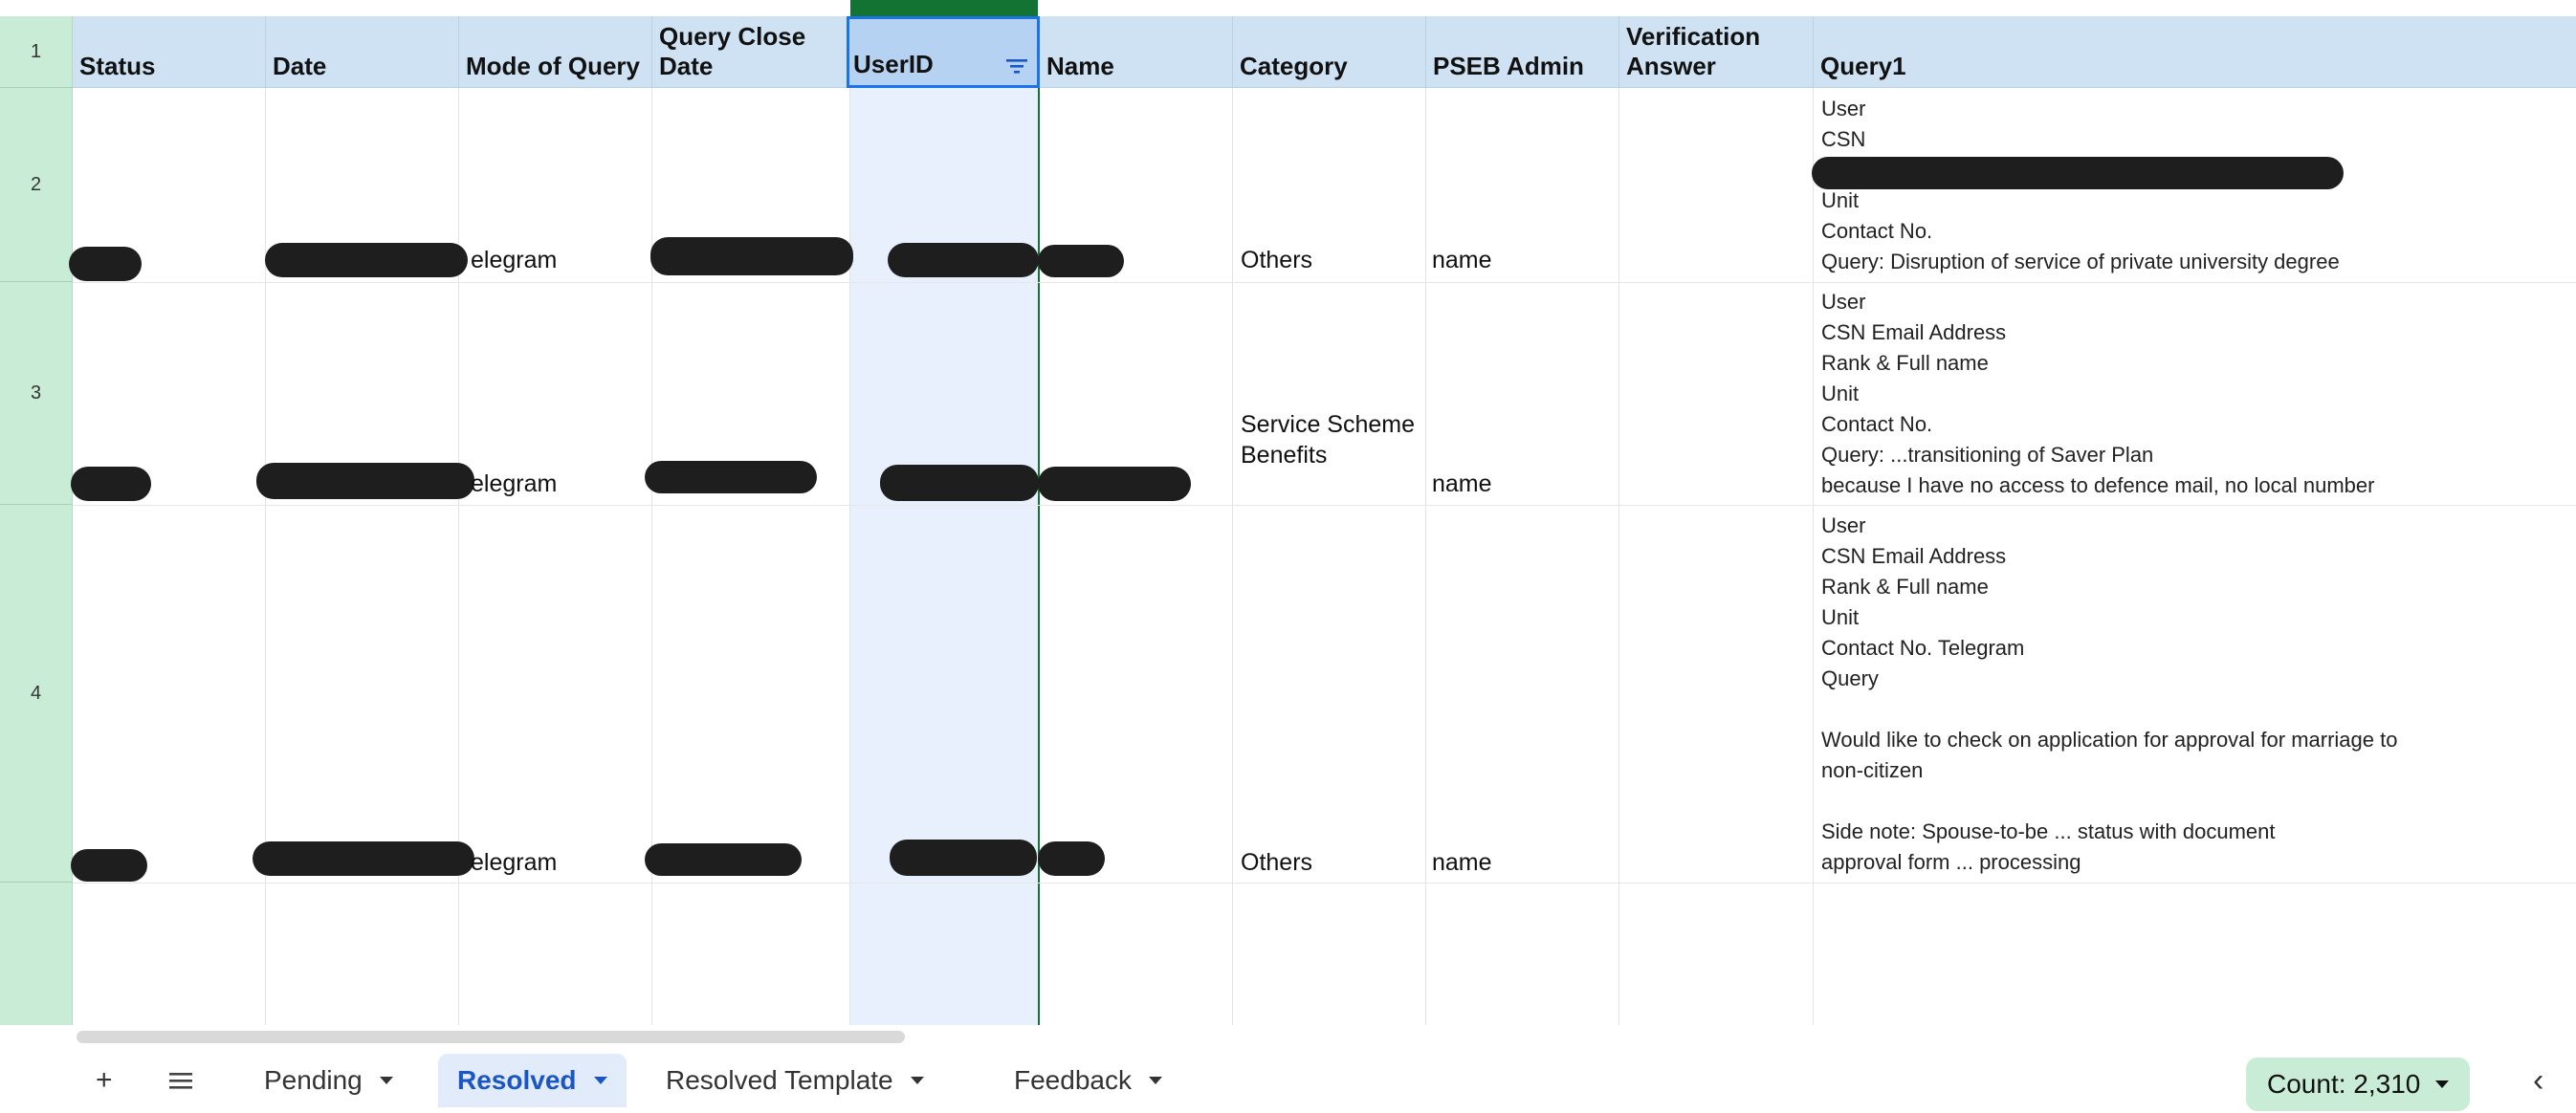 This screenshot has height=1113, width=2576. Describe the element at coordinates (2078, 173) in the screenshot. I see `redacted-address` at that location.